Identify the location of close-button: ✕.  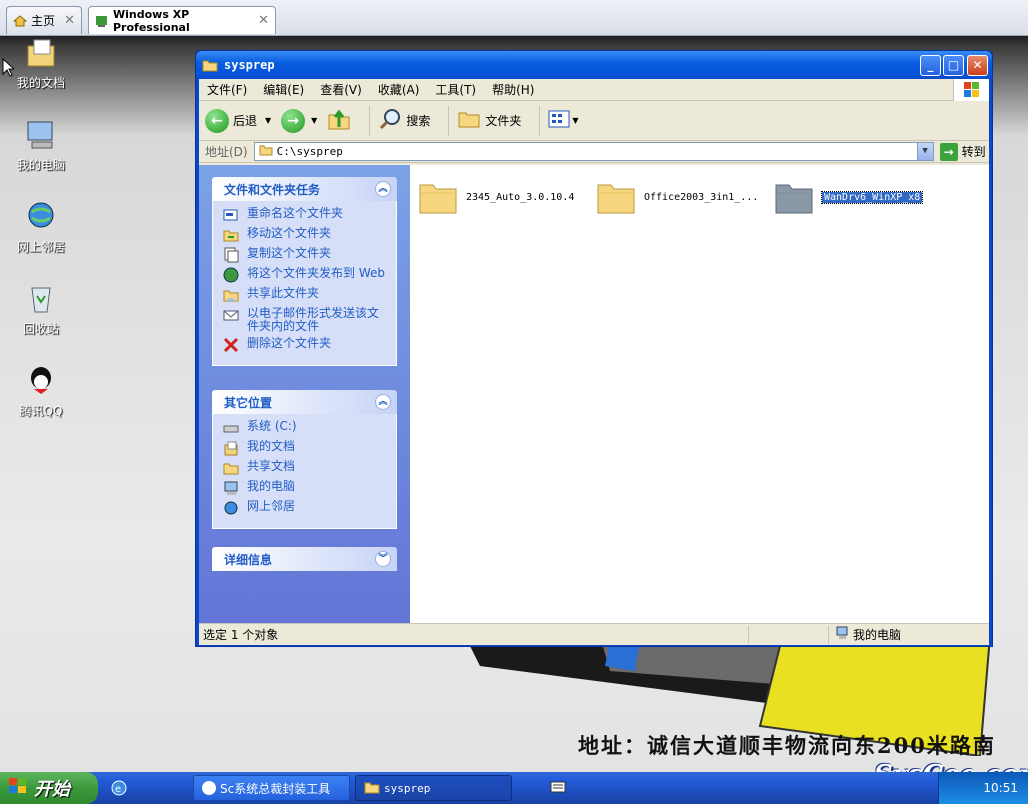
(977, 65).